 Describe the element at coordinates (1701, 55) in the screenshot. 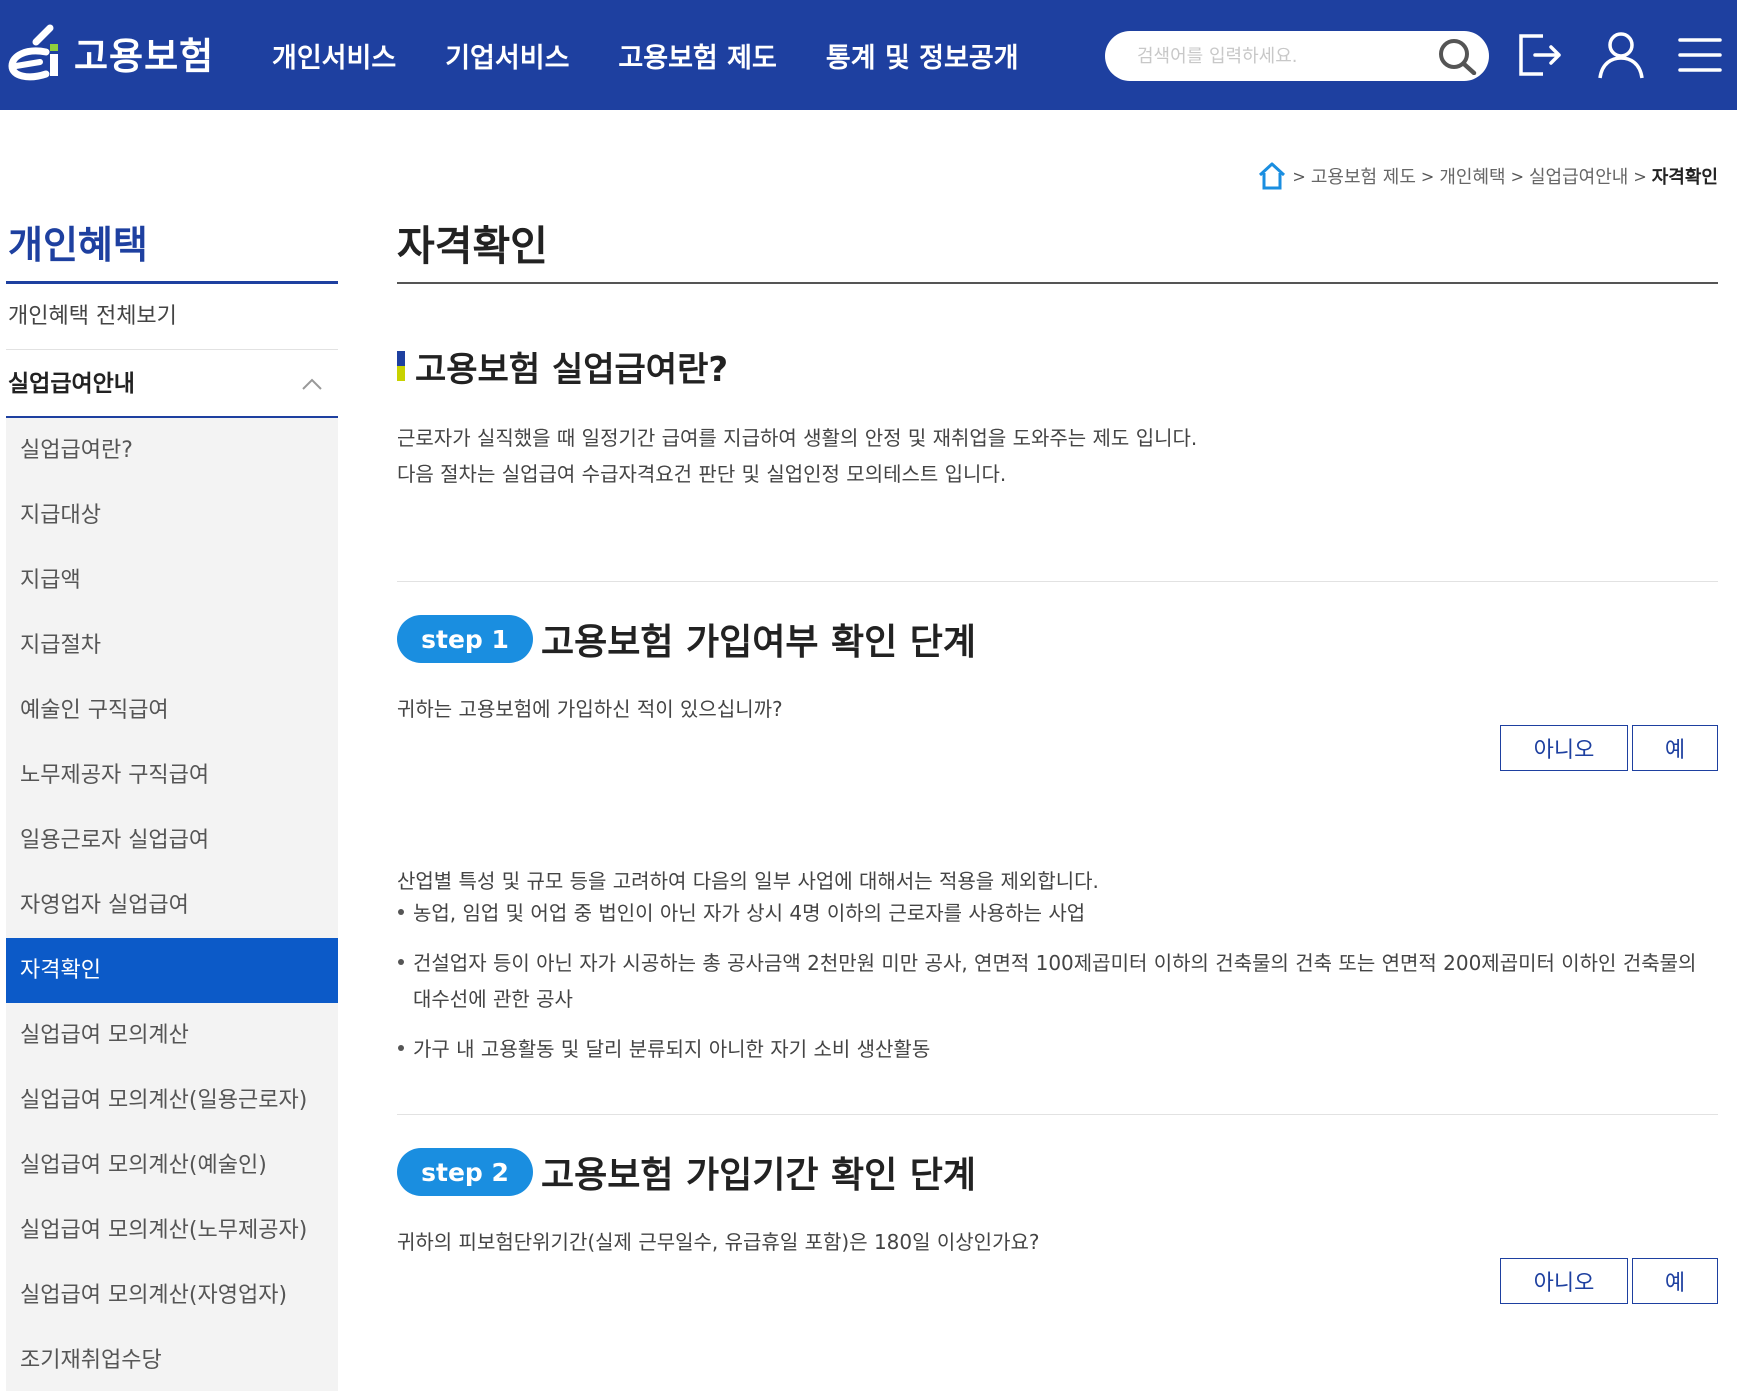

I see `hamburger-menu-icon` at that location.